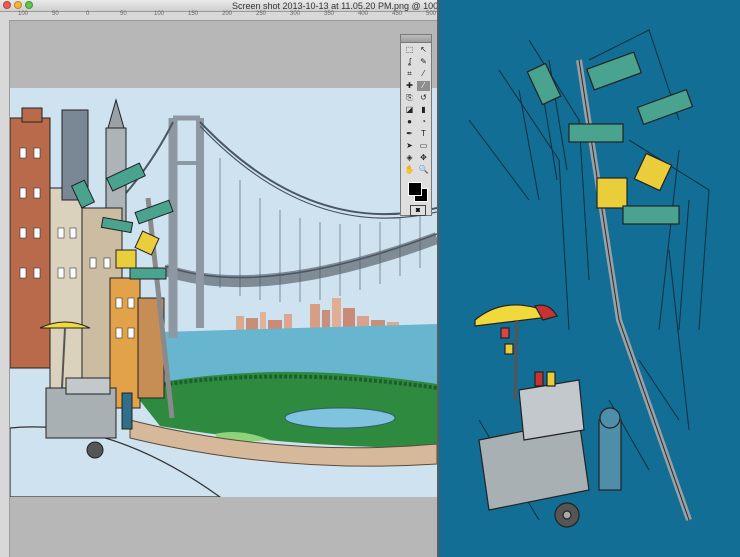  What do you see at coordinates (409, 50) in the screenshot?
I see `marquee-tool: ⬚` at bounding box center [409, 50].